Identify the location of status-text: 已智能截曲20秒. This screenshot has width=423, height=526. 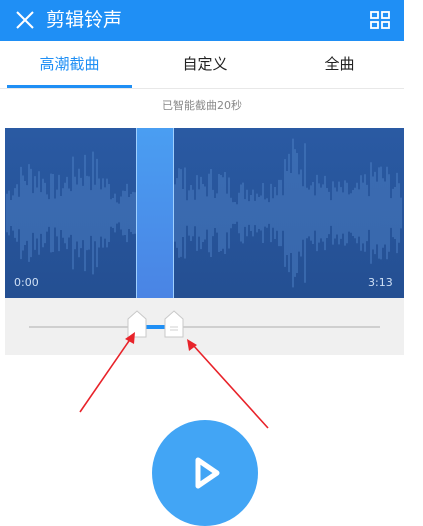
(202, 105).